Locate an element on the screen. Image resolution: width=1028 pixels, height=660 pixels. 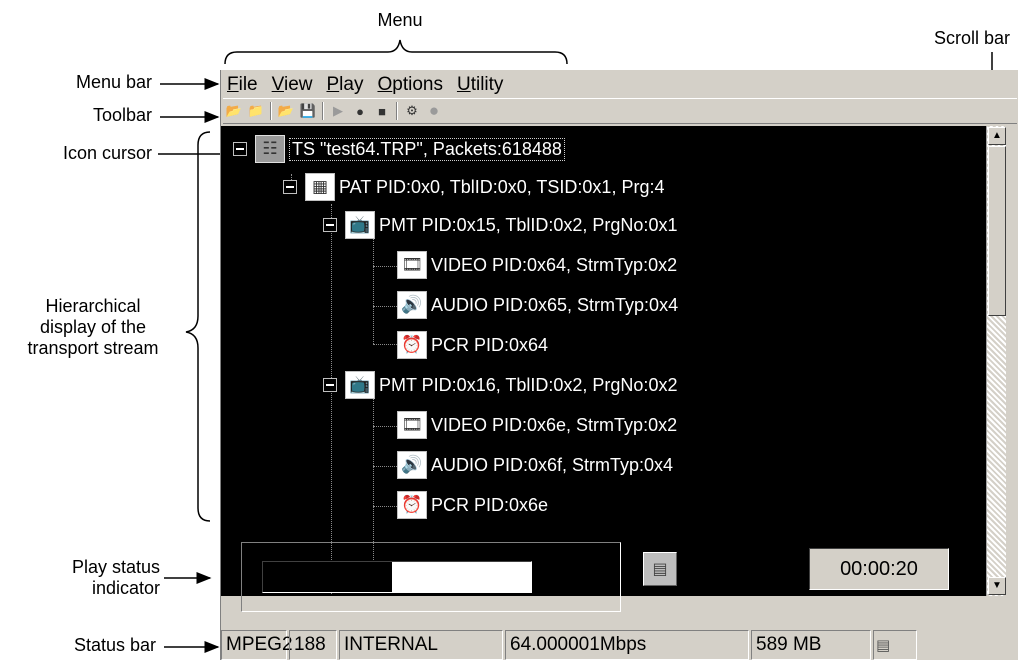
record-icon: ● is located at coordinates (360, 111).